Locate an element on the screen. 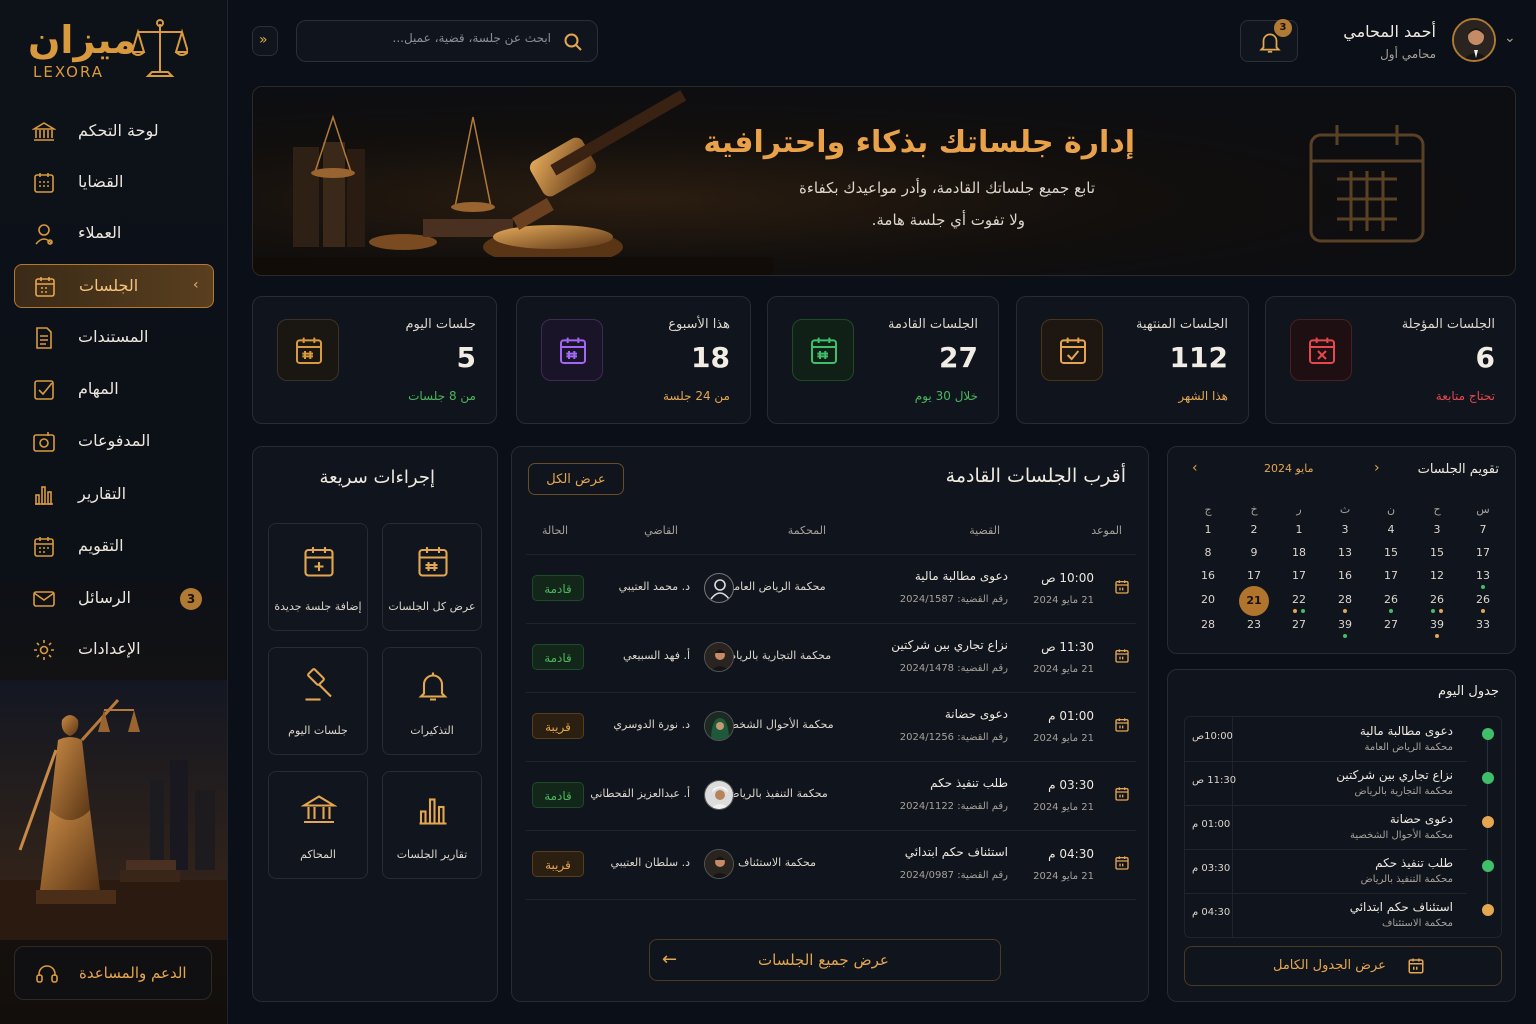 This screenshot has width=1536, height=1024. calendar-day: 13 is located at coordinates (1345, 556).